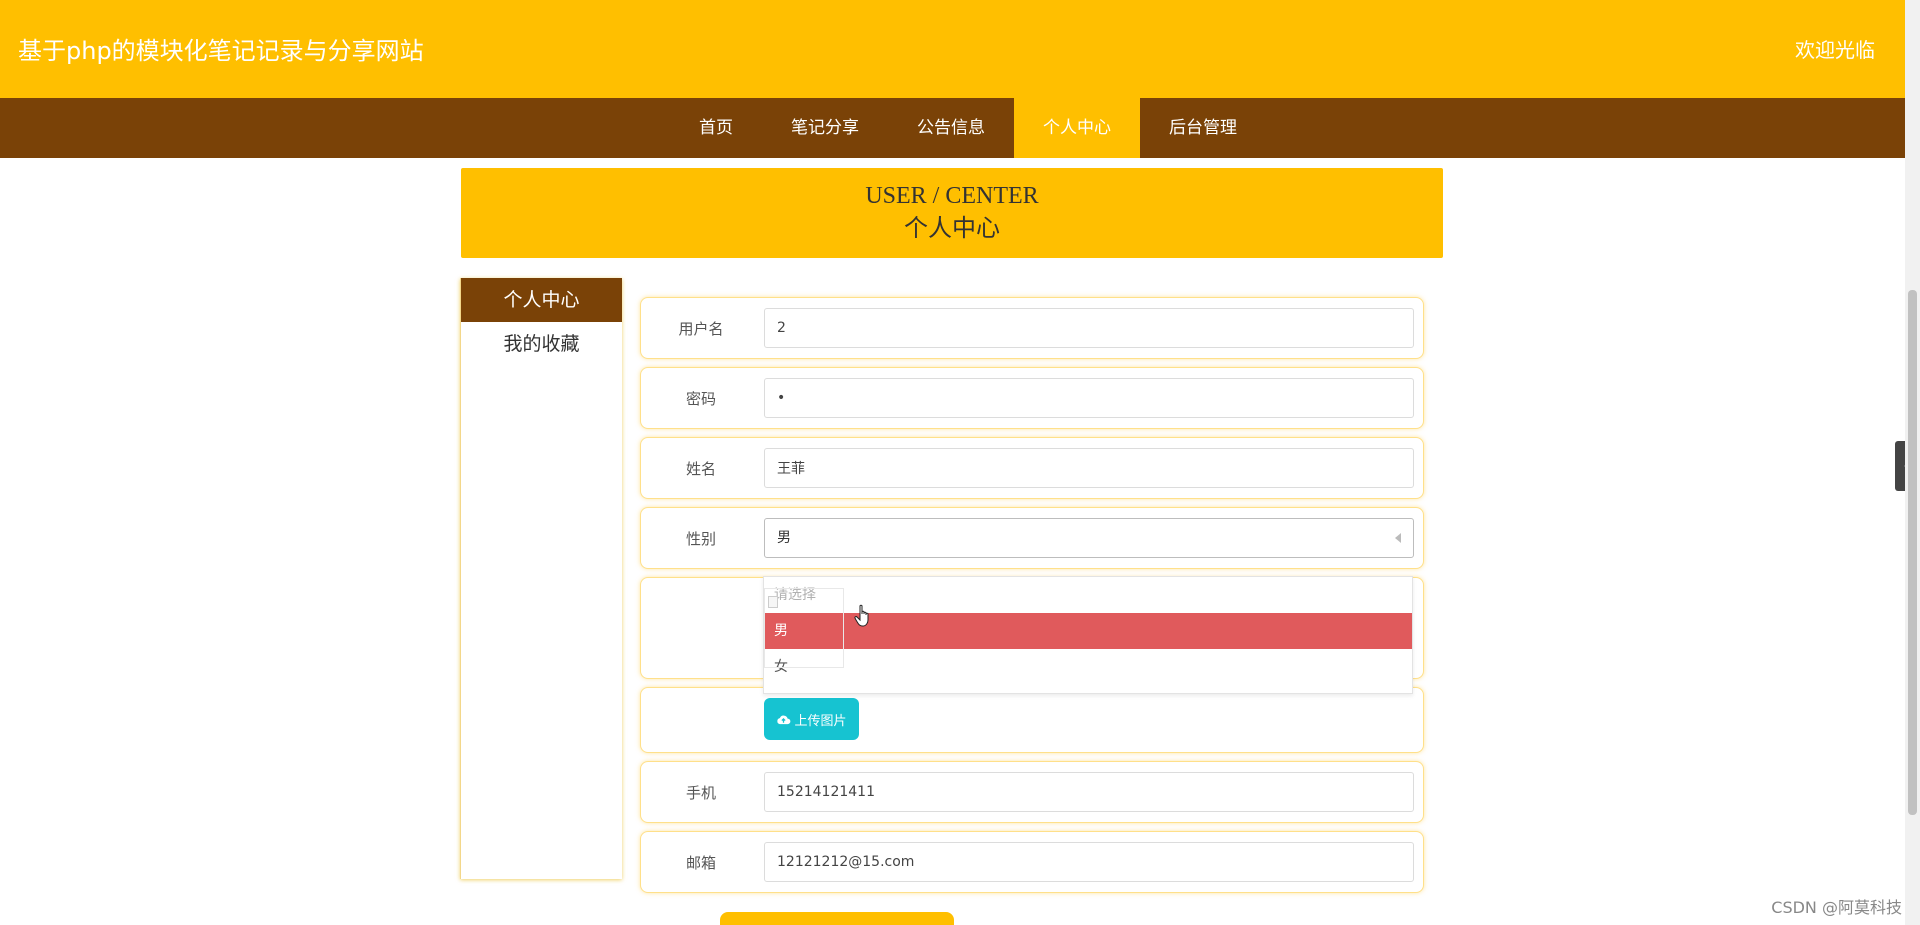  Describe the element at coordinates (700, 539) in the screenshot. I see `gender-label: 性别` at that location.